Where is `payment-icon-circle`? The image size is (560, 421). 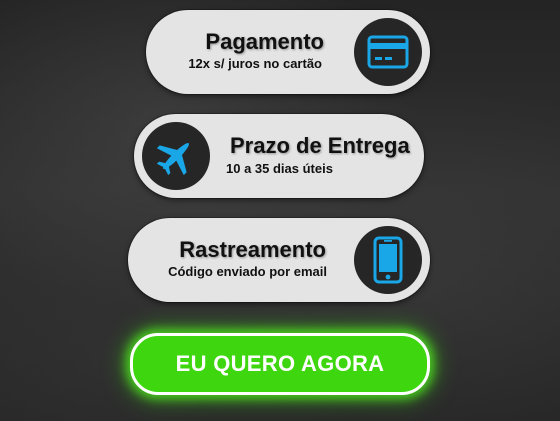 payment-icon-circle is located at coordinates (388, 52).